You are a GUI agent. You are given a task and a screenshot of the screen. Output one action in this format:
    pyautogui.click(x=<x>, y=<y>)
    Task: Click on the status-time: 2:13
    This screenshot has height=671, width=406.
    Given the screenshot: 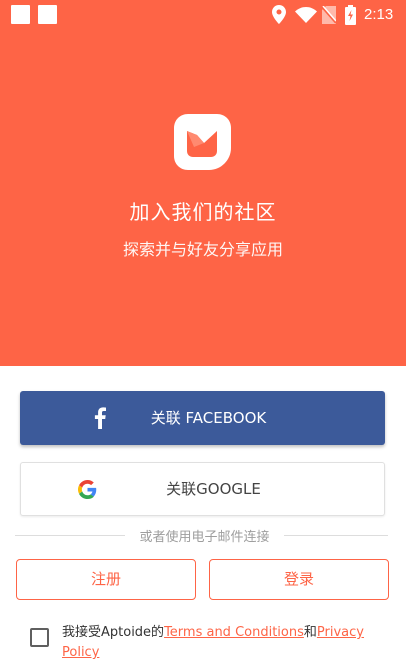 What is the action you would take?
    pyautogui.click(x=379, y=14)
    